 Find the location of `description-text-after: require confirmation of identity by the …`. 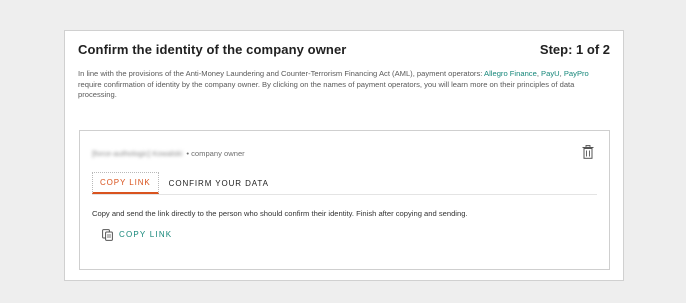

description-text-after: require confirmation of identity by the … is located at coordinates (326, 89).